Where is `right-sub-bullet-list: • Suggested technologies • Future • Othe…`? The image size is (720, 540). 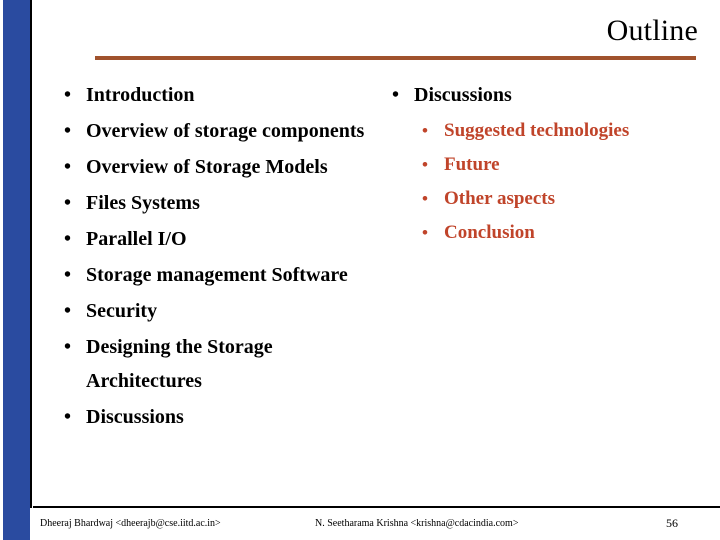 right-sub-bullet-list: • Suggested technologies • Future • Othe… is located at coordinates (546, 182).